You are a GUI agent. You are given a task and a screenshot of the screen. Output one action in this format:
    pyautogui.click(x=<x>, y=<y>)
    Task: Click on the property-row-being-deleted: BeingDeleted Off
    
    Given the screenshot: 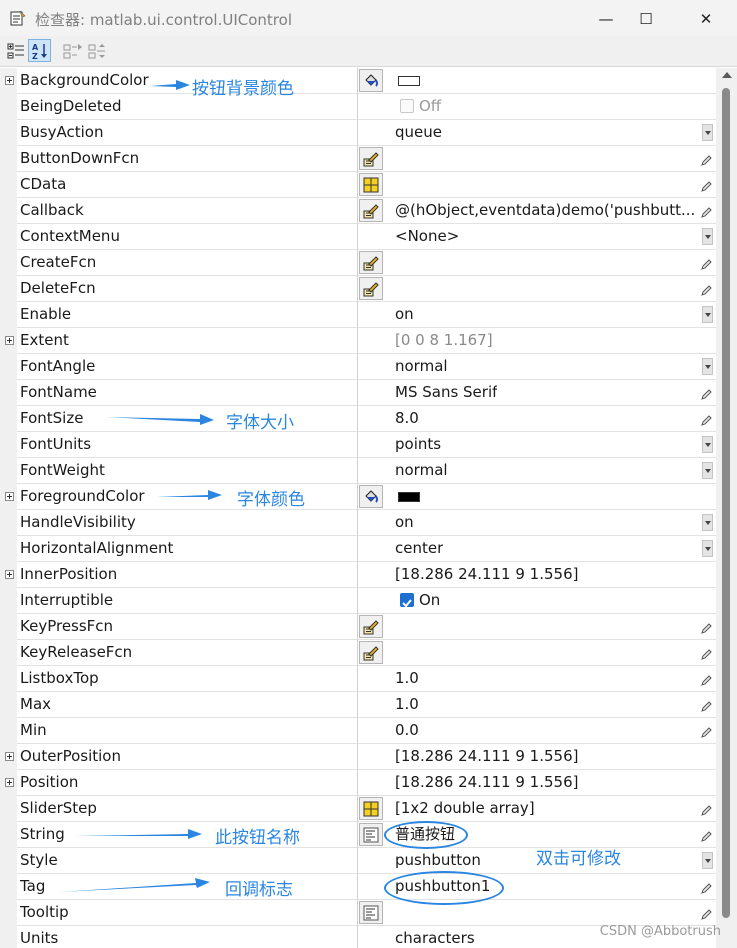 What is the action you would take?
    pyautogui.click(x=358, y=107)
    